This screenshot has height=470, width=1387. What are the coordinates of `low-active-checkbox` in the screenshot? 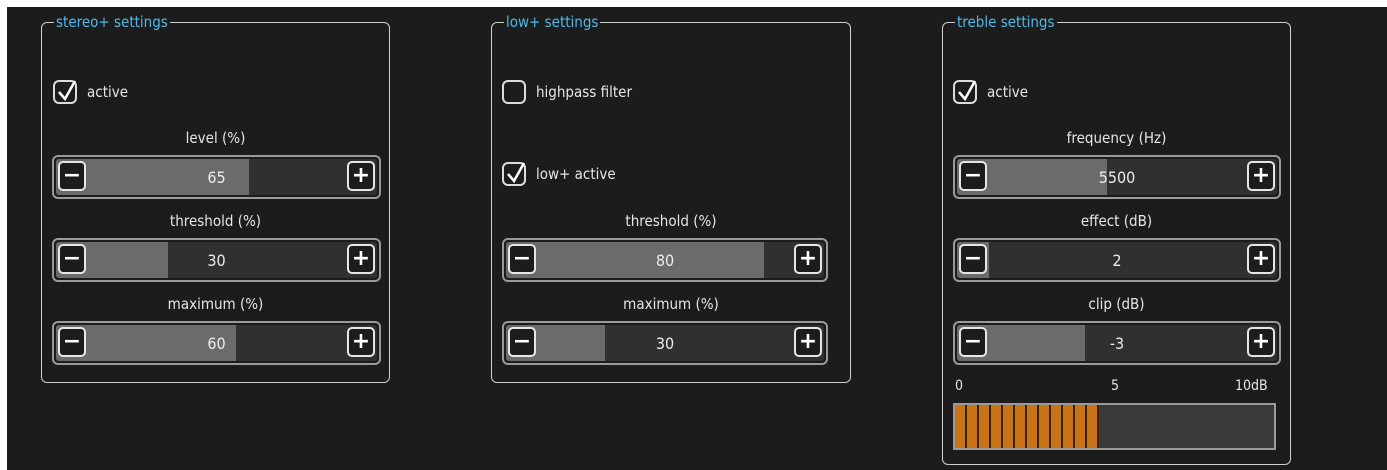 It's located at (514, 174).